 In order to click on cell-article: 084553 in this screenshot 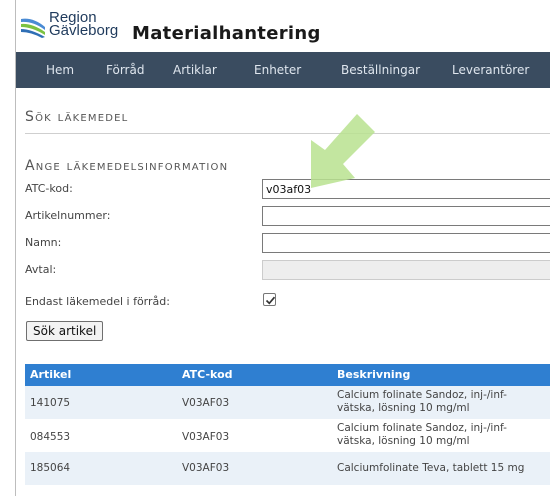, I will do `click(50, 437)`.